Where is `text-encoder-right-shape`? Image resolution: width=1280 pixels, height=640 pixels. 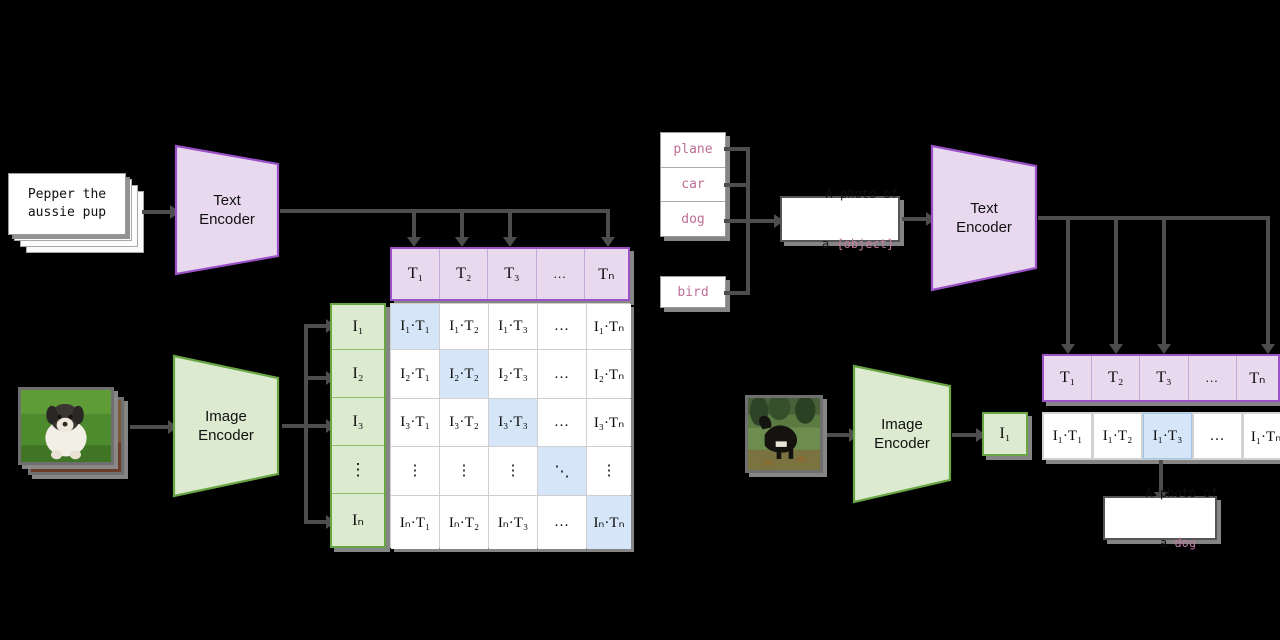 text-encoder-right-shape is located at coordinates (984, 218).